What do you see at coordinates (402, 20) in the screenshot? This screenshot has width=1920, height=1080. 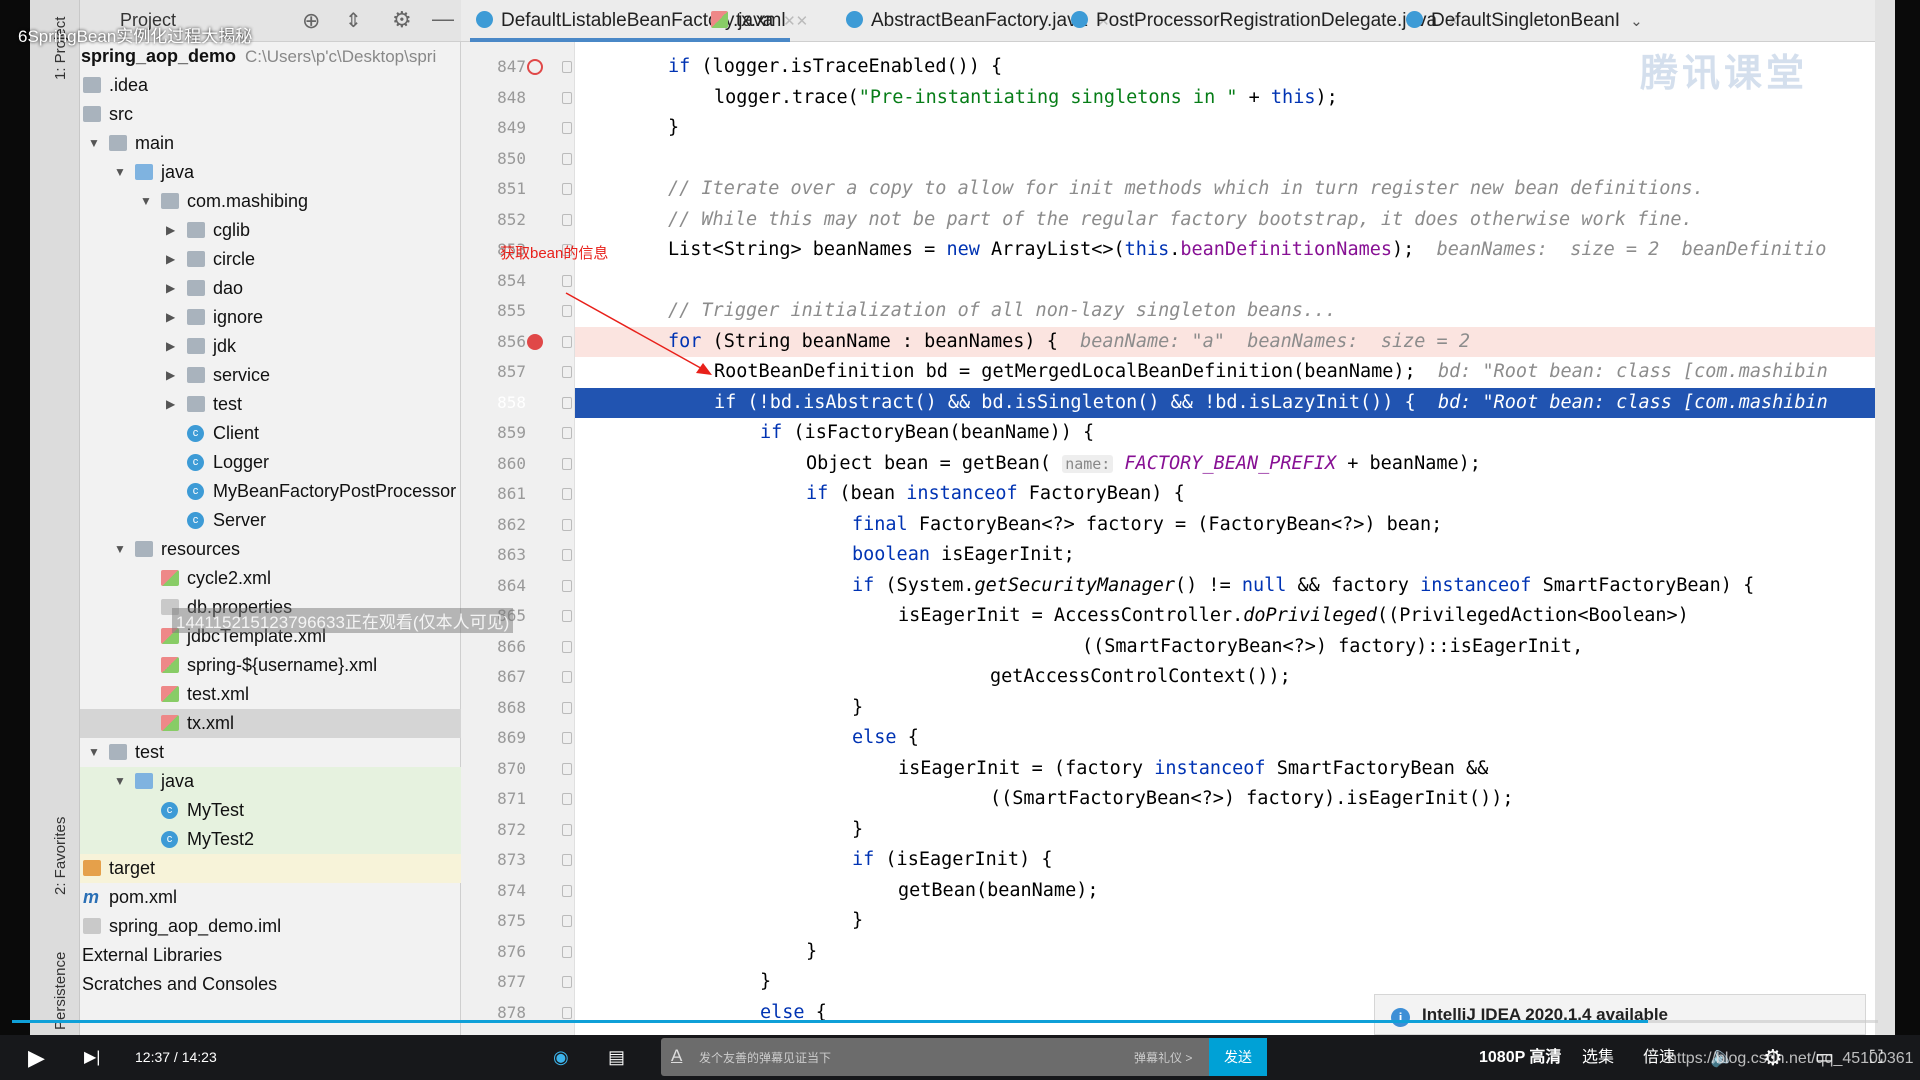 I see `gear-icon: ⚙` at bounding box center [402, 20].